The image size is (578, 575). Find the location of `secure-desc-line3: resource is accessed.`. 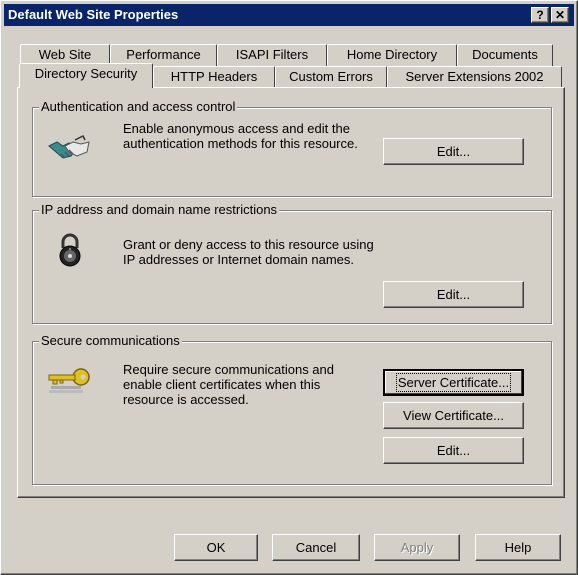

secure-desc-line3: resource is accessed. is located at coordinates (186, 399).